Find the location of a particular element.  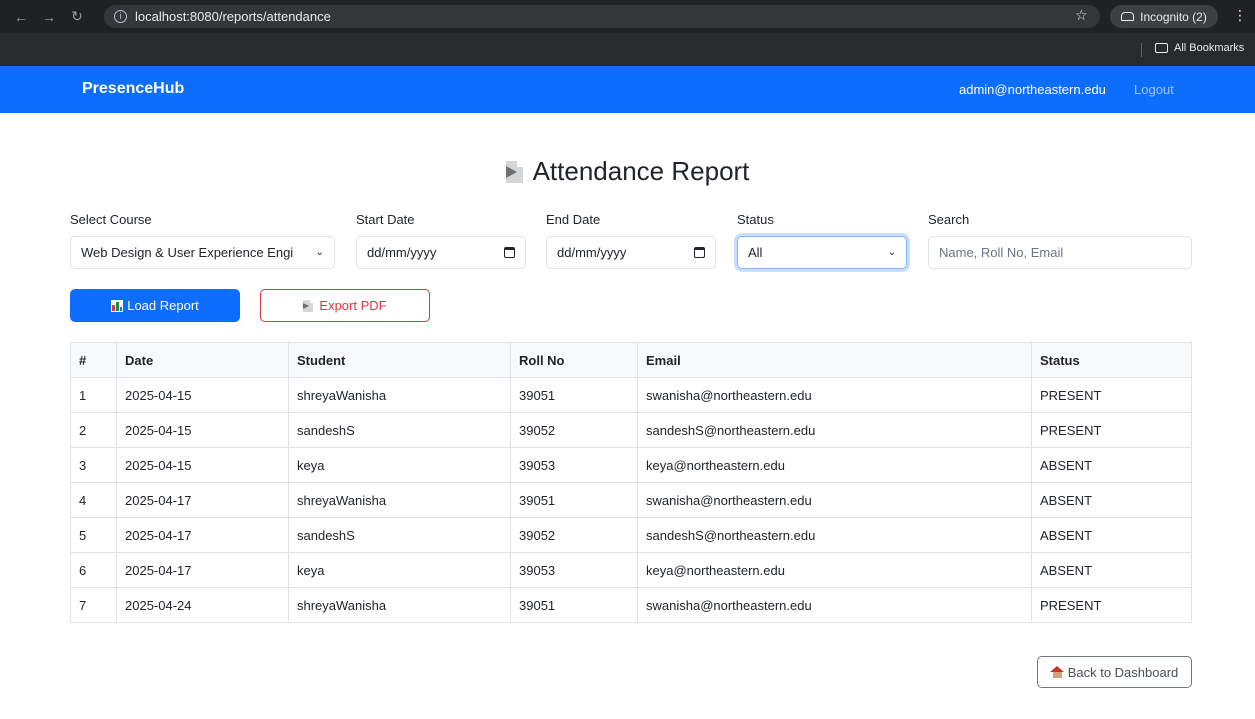

house-icon is located at coordinates (1056, 671).